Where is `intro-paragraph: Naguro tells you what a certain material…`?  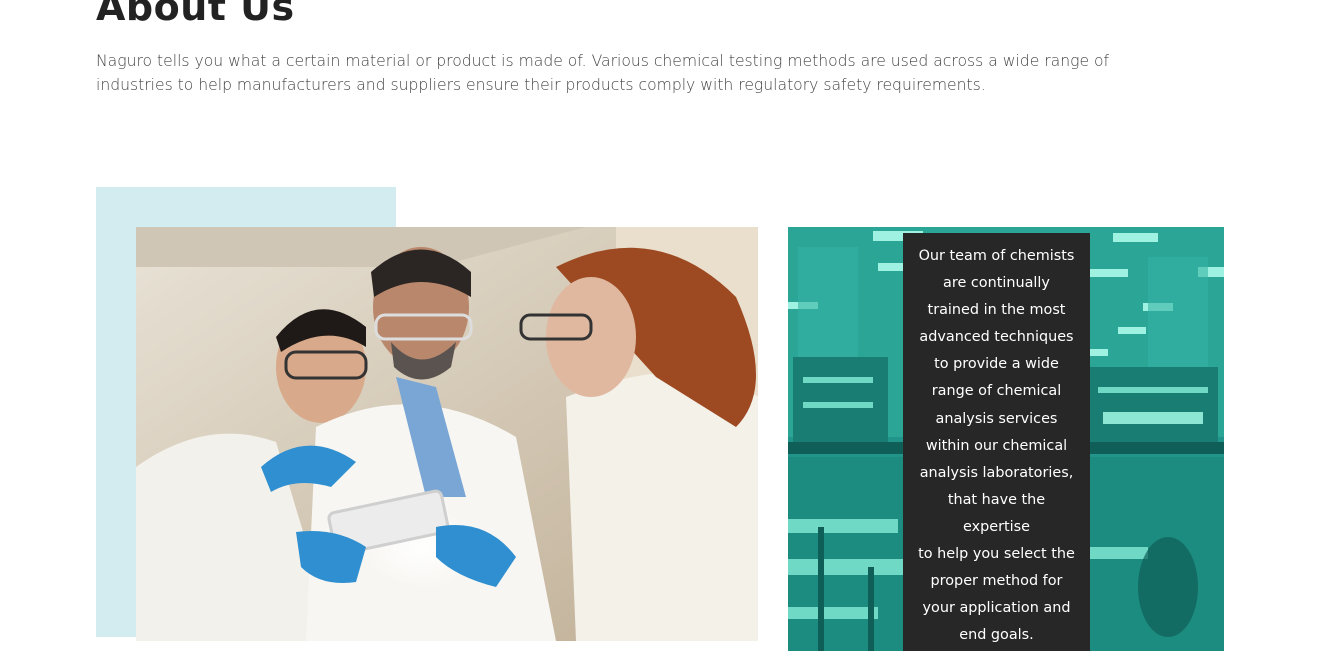 intro-paragraph: Naguro tells you what a certain material… is located at coordinates (603, 73).